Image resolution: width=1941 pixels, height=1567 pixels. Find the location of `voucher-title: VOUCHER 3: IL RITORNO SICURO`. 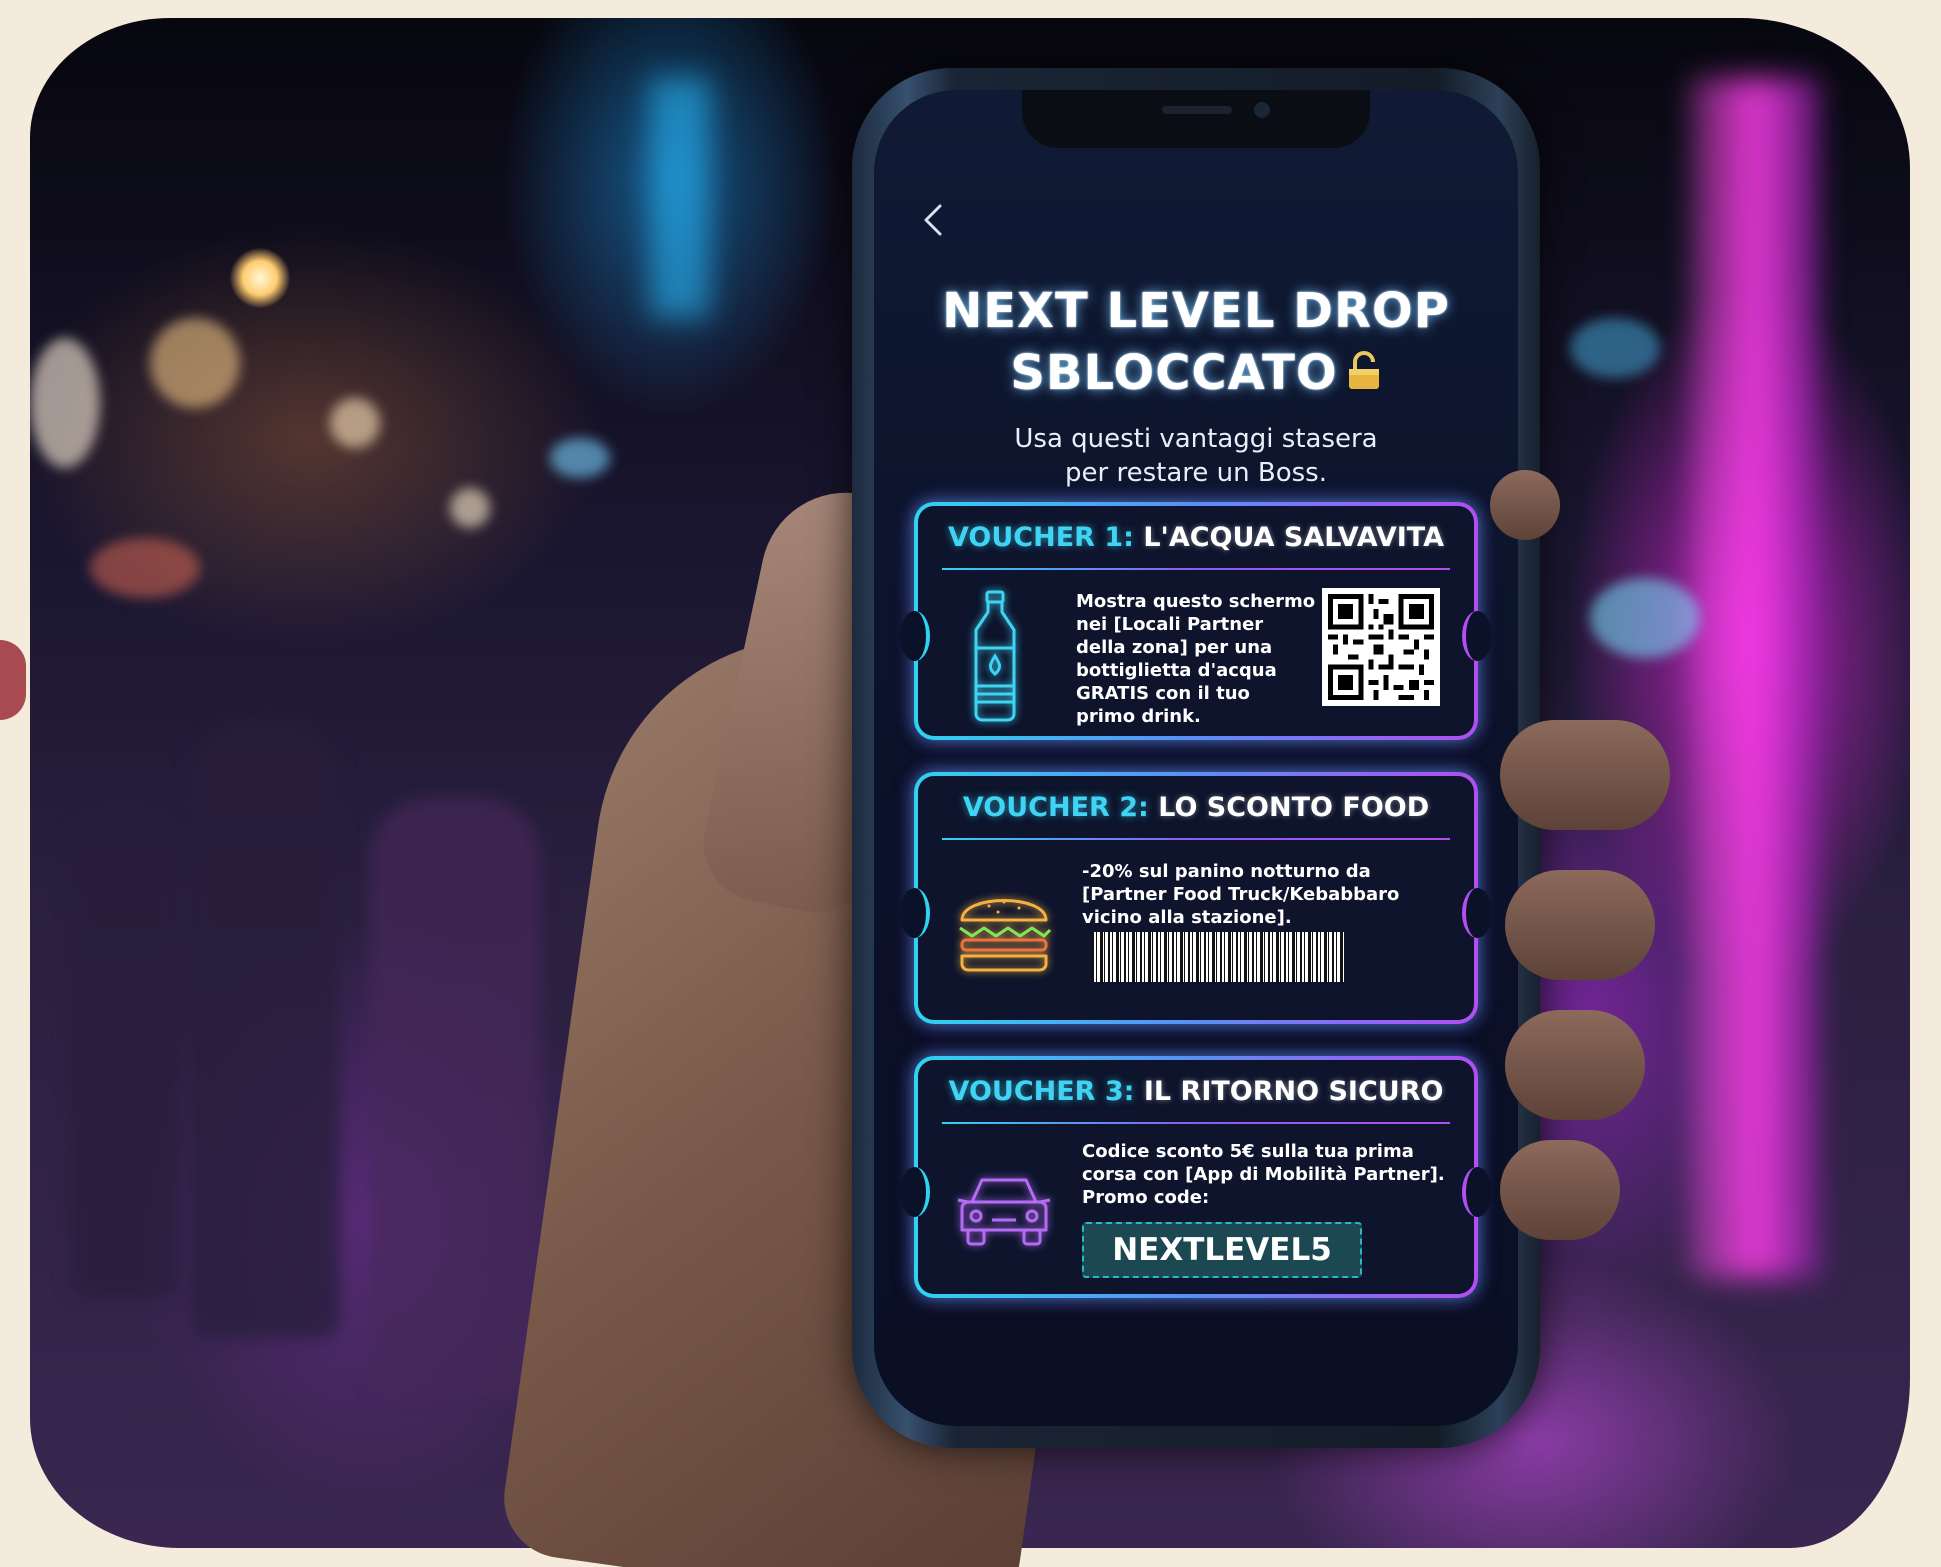

voucher-title: VOUCHER 3: IL RITORNO SICURO is located at coordinates (1196, 1091).